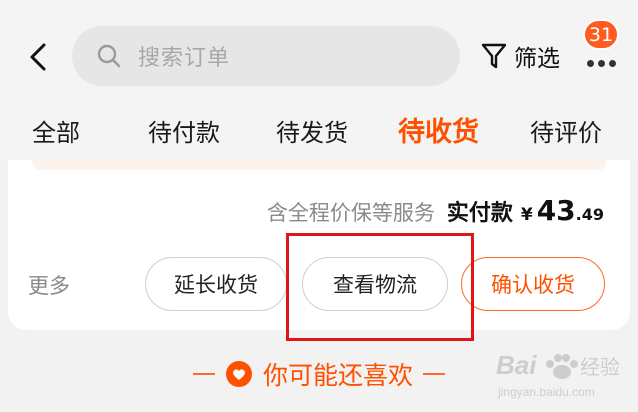  What do you see at coordinates (494, 56) in the screenshot?
I see `filter-funnel-icon` at bounding box center [494, 56].